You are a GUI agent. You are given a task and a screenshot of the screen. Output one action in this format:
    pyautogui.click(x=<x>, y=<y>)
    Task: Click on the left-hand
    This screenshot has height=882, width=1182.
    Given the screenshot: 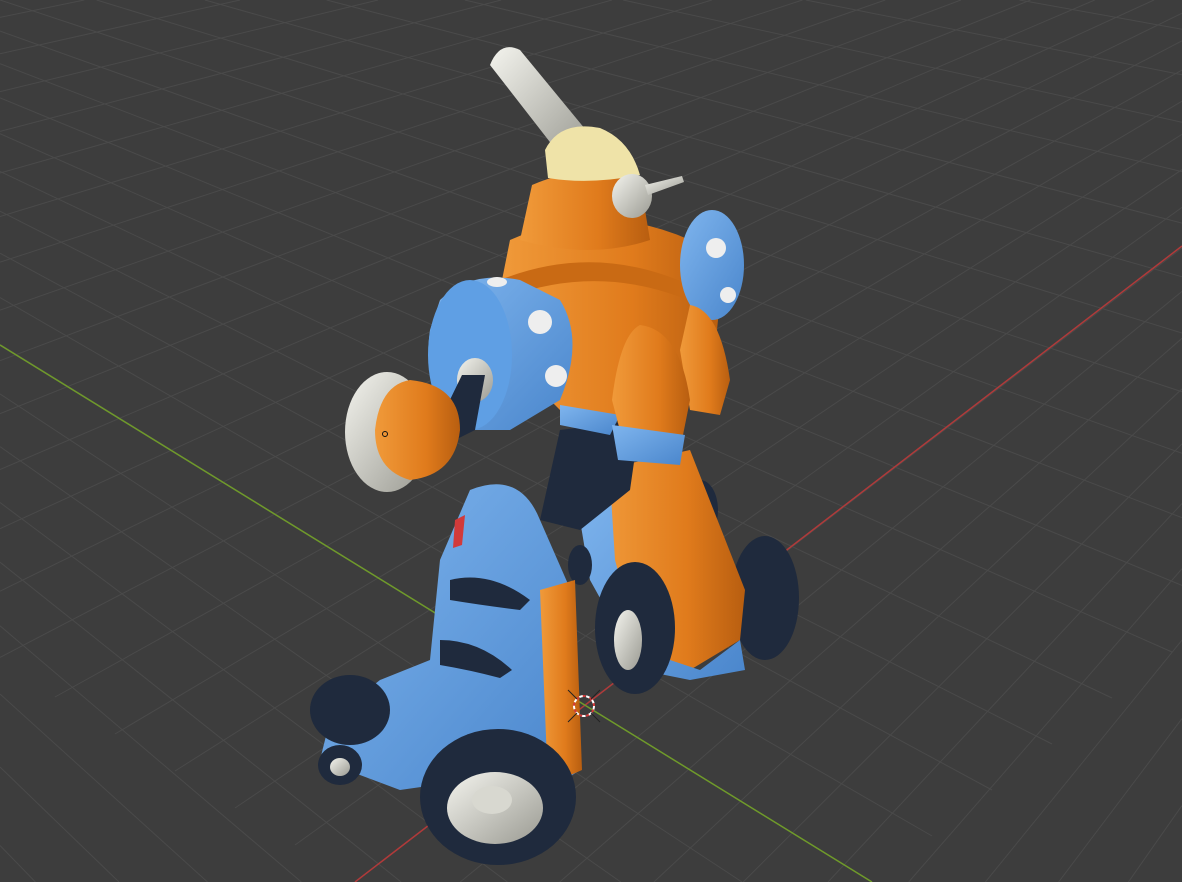 What is the action you would take?
    pyautogui.click(x=417, y=430)
    